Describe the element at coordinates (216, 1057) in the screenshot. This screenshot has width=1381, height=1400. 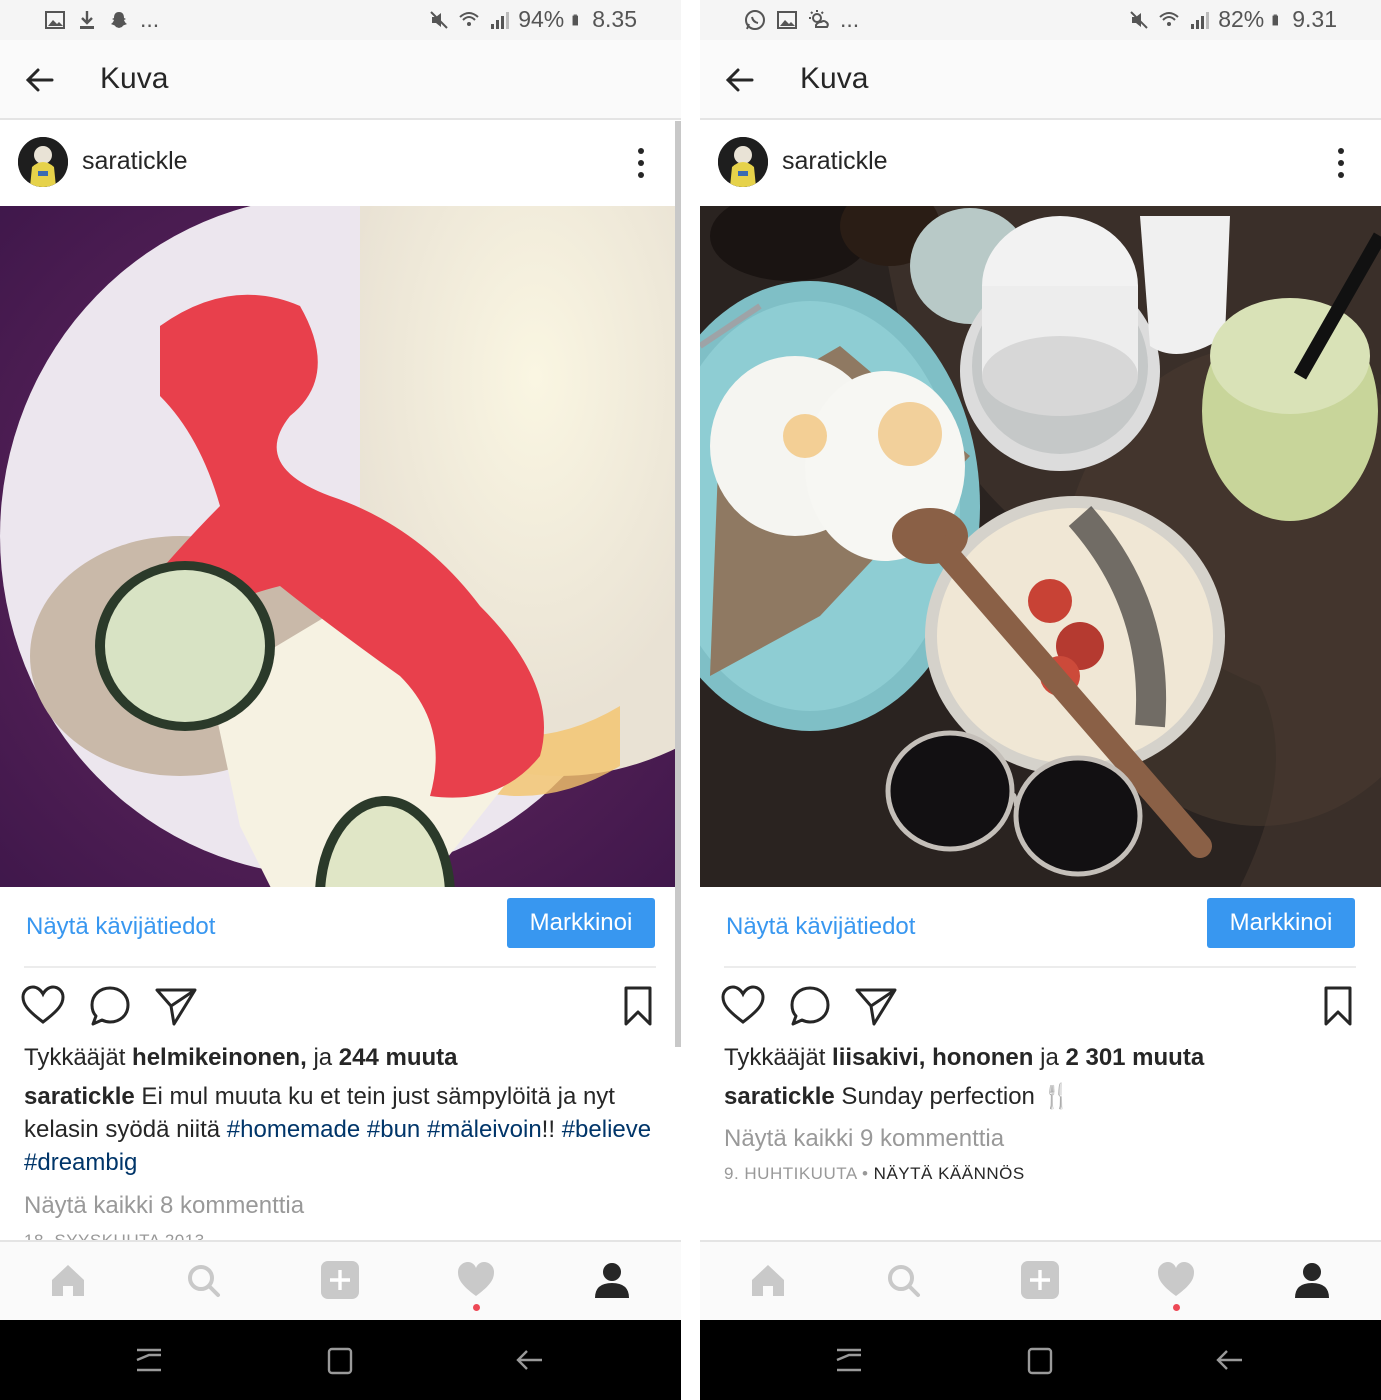
I see `liker-1: helmikeinonen` at that location.